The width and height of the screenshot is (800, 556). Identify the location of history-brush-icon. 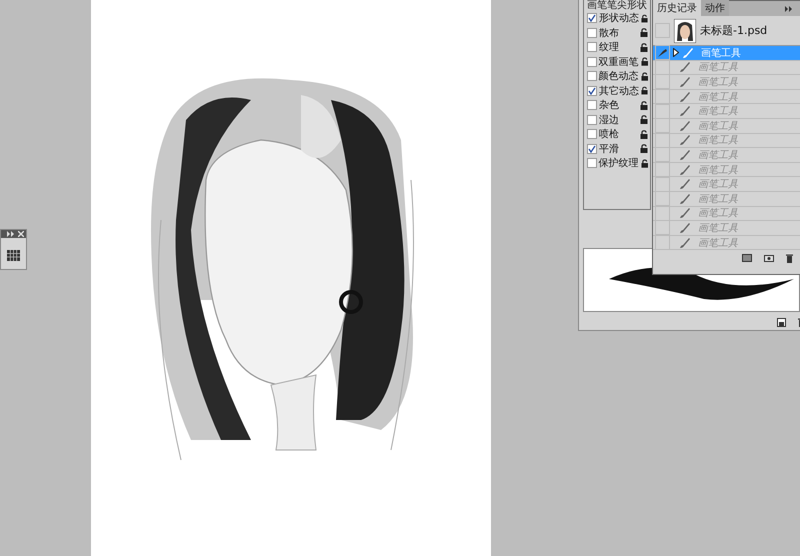
(662, 53).